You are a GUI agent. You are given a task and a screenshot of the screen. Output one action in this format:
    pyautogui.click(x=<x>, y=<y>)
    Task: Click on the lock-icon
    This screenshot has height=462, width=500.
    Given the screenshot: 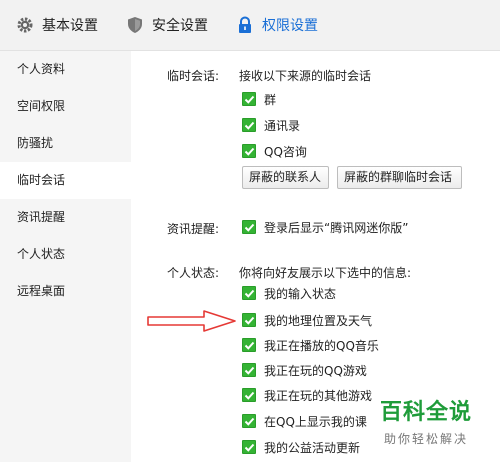 What is the action you would take?
    pyautogui.click(x=245, y=25)
    